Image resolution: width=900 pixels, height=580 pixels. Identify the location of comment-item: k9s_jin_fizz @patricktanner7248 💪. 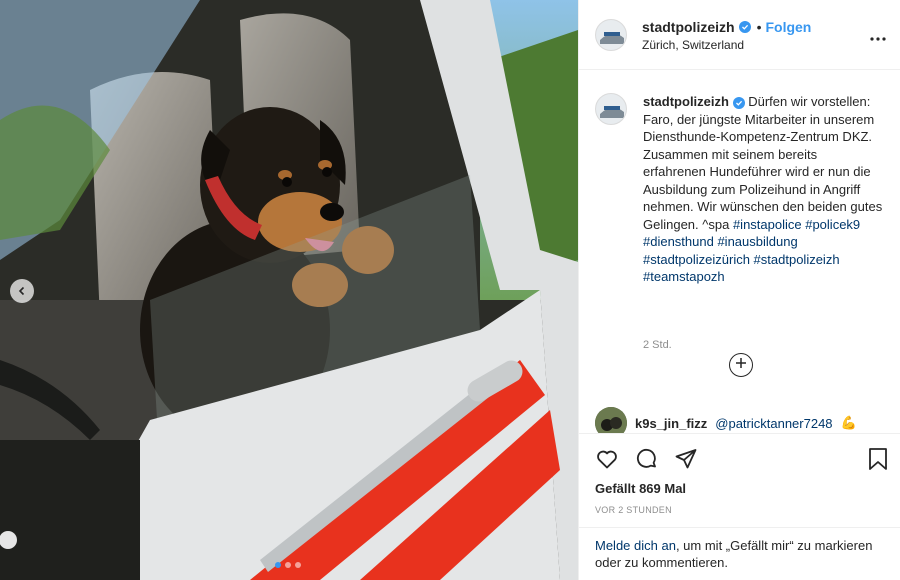
(726, 420).